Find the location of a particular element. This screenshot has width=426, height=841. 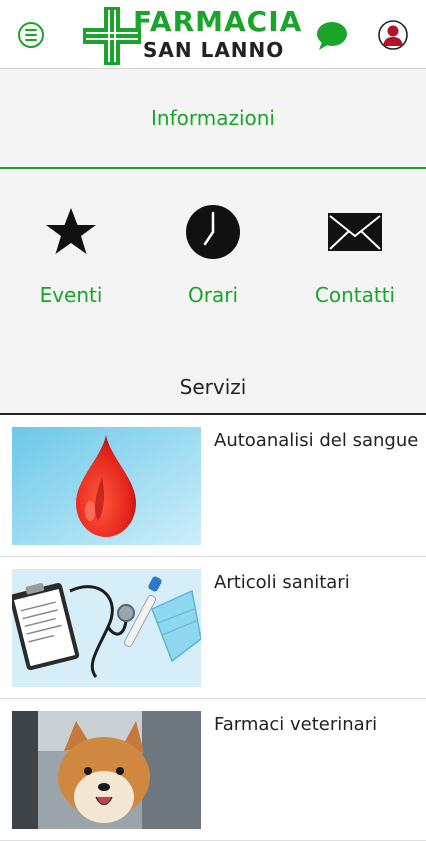

services-title: Servizi is located at coordinates (213, 387).